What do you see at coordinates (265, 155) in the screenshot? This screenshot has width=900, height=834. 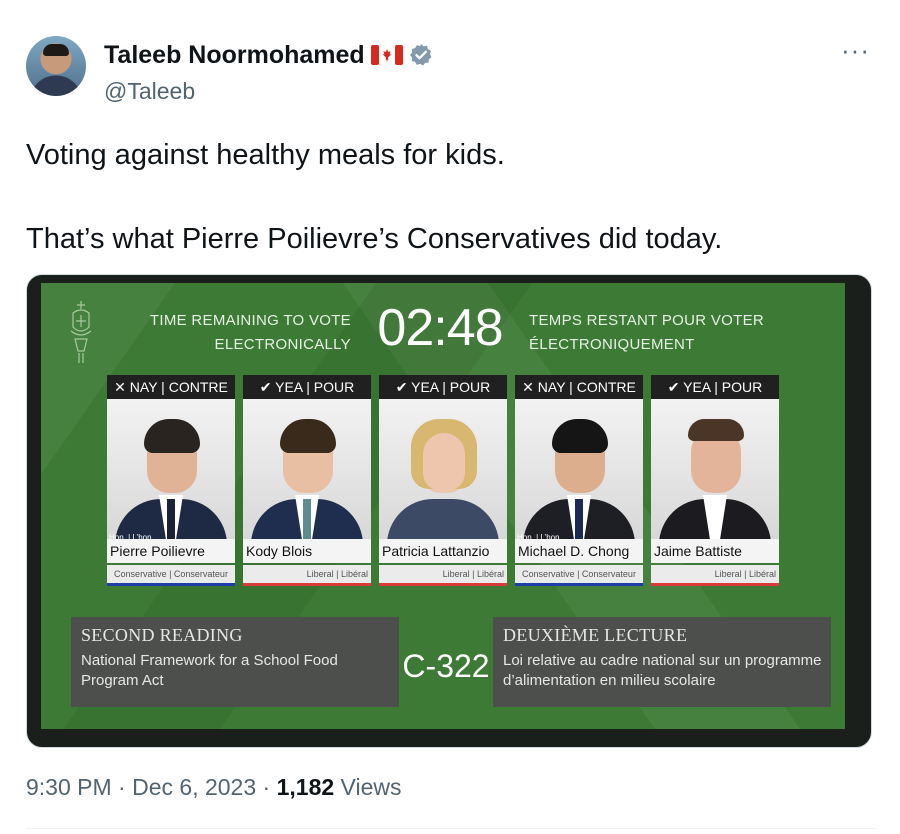 I see `tweet-text-line: Voting against healthy meals for kids.` at bounding box center [265, 155].